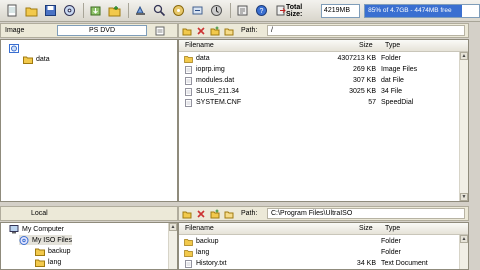 The height and width of the screenshot is (270, 480). I want to click on disc-icon, so click(14, 48).